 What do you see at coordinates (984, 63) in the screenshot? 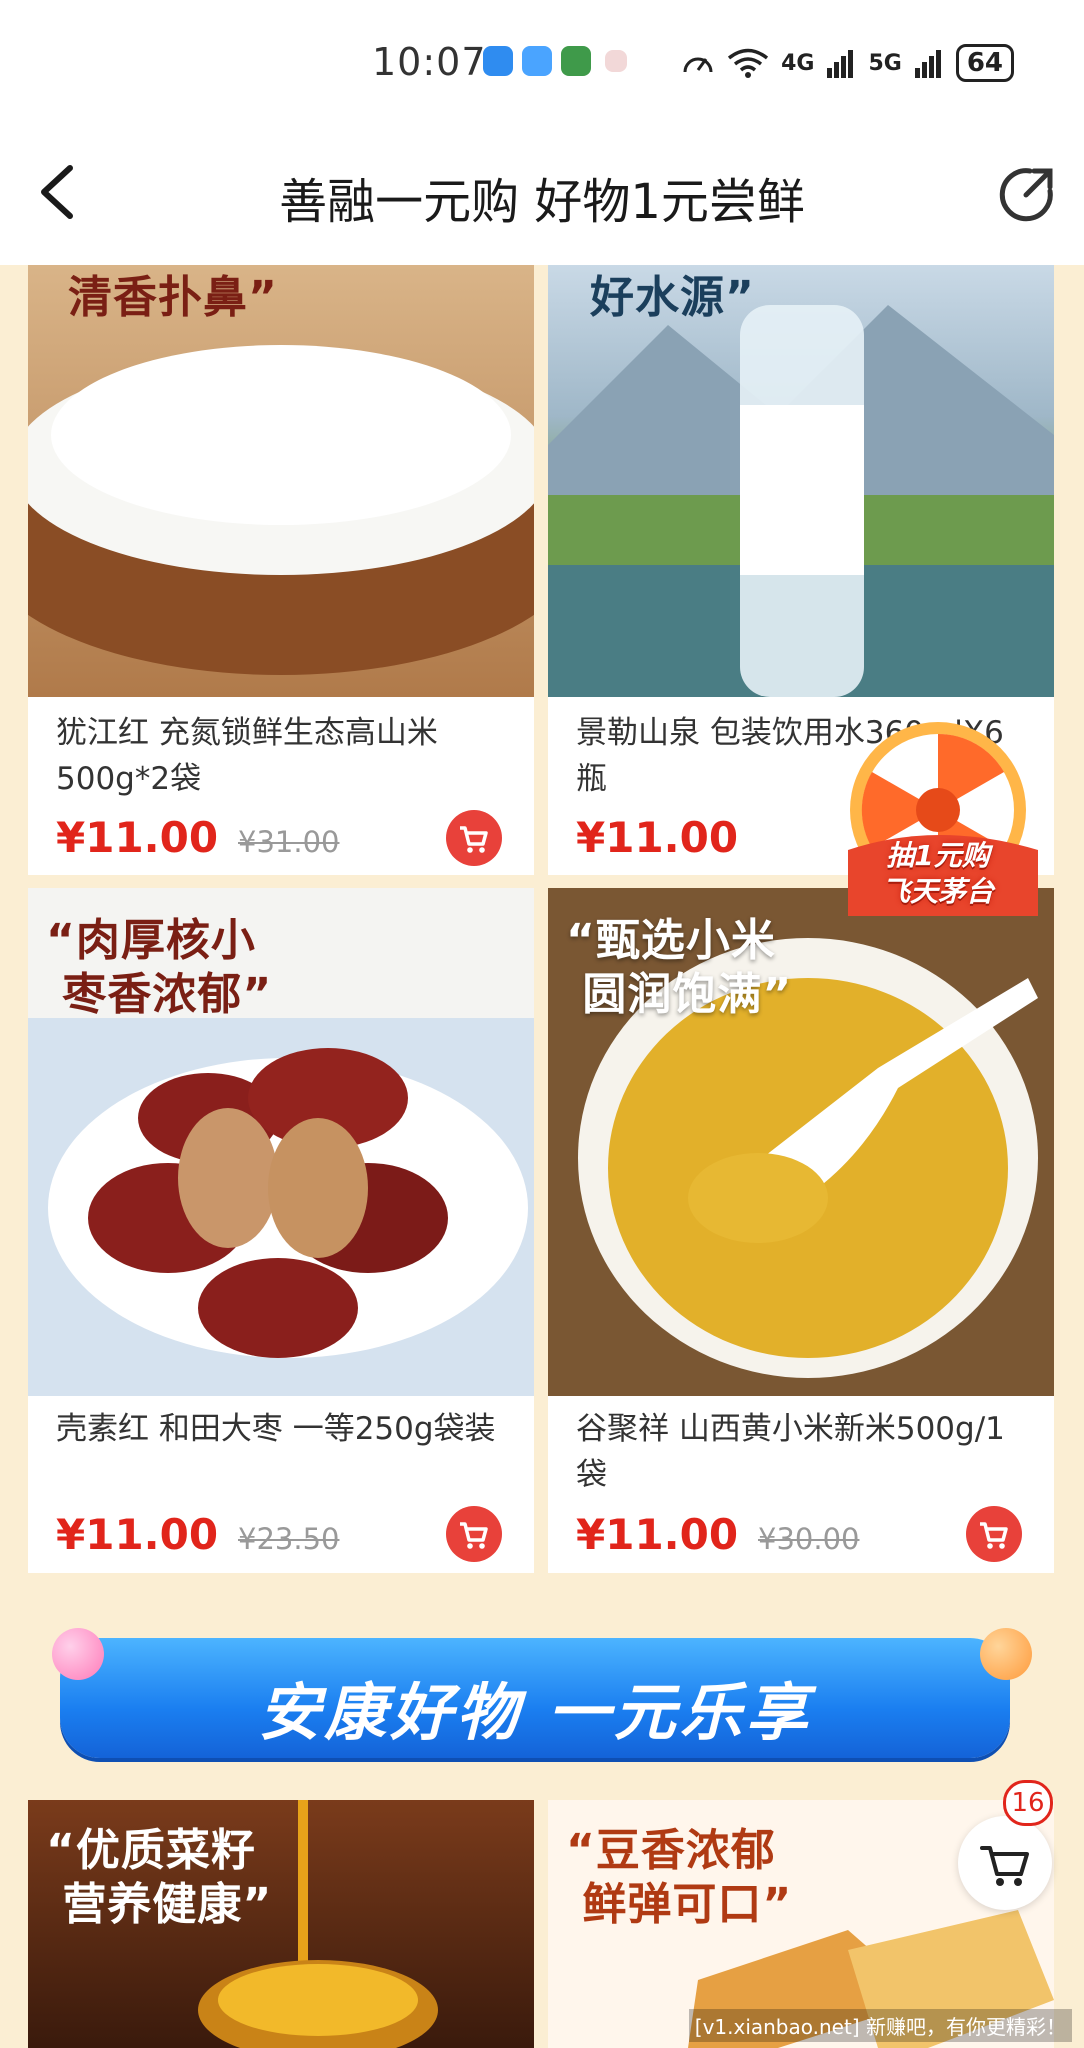
I see `battery-indicator: 64` at bounding box center [984, 63].